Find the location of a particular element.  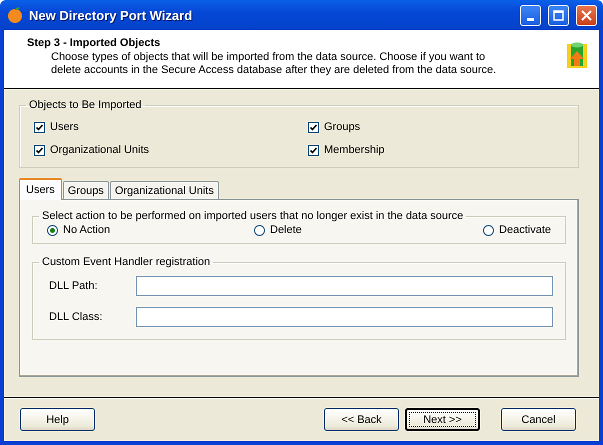

group-title: Custom Event Handler registration is located at coordinates (126, 262).